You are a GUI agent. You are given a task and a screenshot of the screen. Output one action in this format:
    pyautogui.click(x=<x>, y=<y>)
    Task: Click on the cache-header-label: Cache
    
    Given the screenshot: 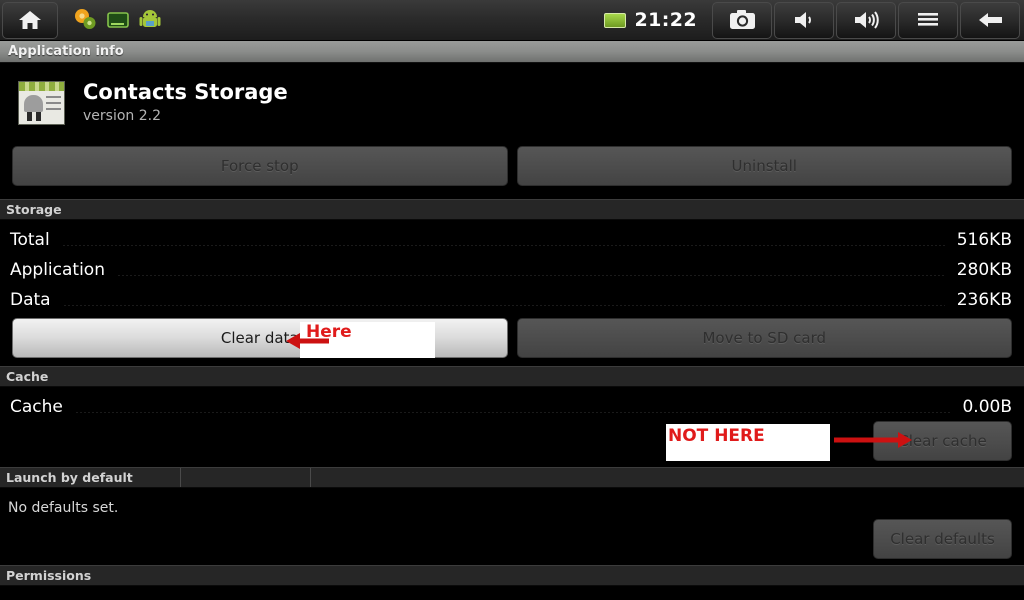 What is the action you would take?
    pyautogui.click(x=27, y=376)
    